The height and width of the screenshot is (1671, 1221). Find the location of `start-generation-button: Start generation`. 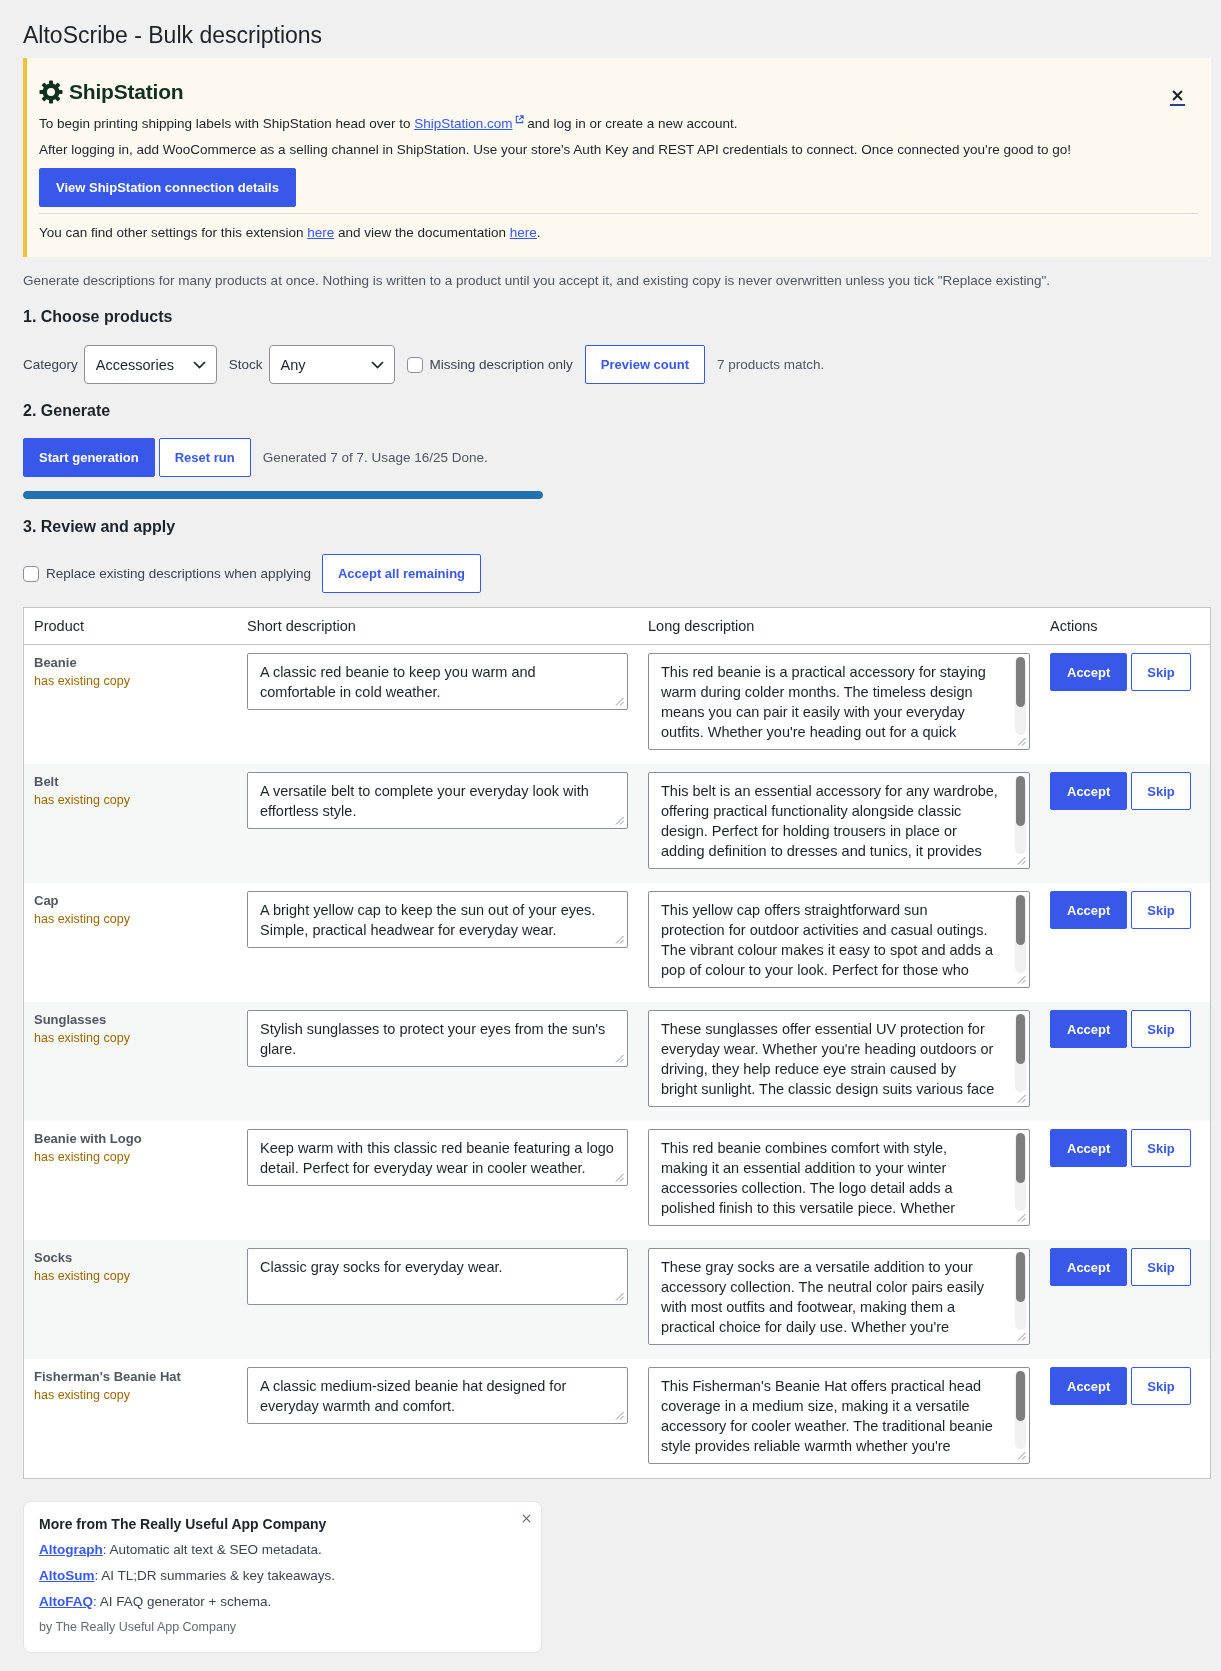

start-generation-button: Start generation is located at coordinates (89, 457).